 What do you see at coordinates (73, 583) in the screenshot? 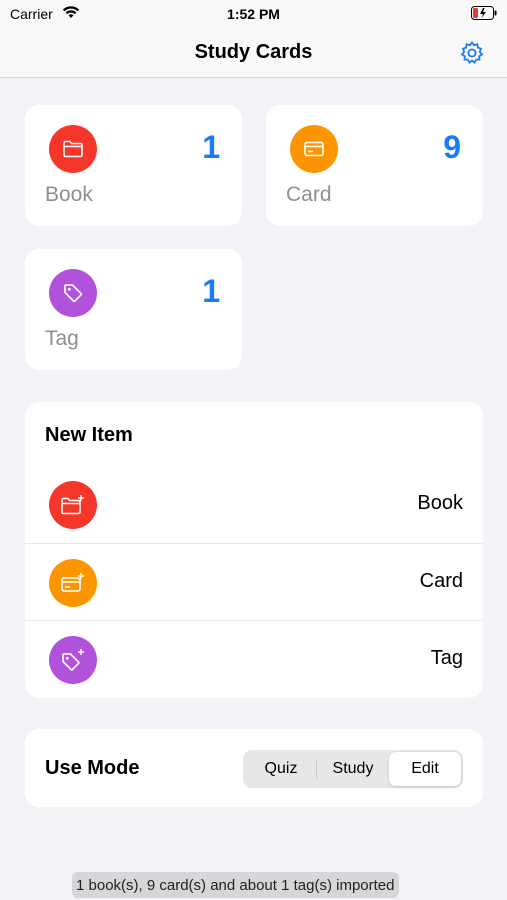
I see `card-add-icon` at bounding box center [73, 583].